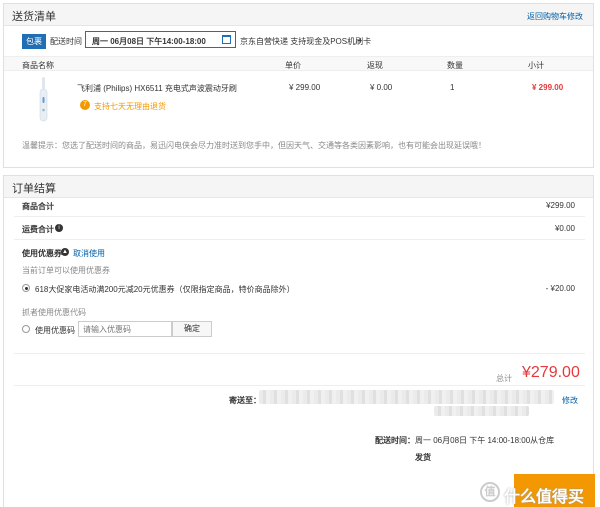 The width and height of the screenshot is (600, 507). I want to click on coupon-code-radio, so click(26, 329).